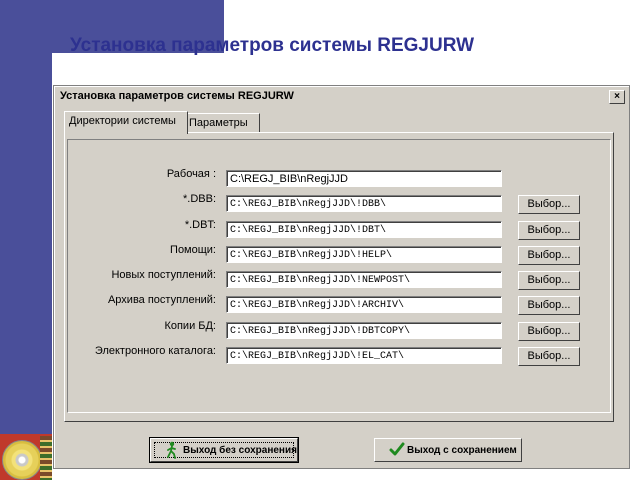  I want to click on label-archive-dir: Архива поступлений:, so click(161, 300).